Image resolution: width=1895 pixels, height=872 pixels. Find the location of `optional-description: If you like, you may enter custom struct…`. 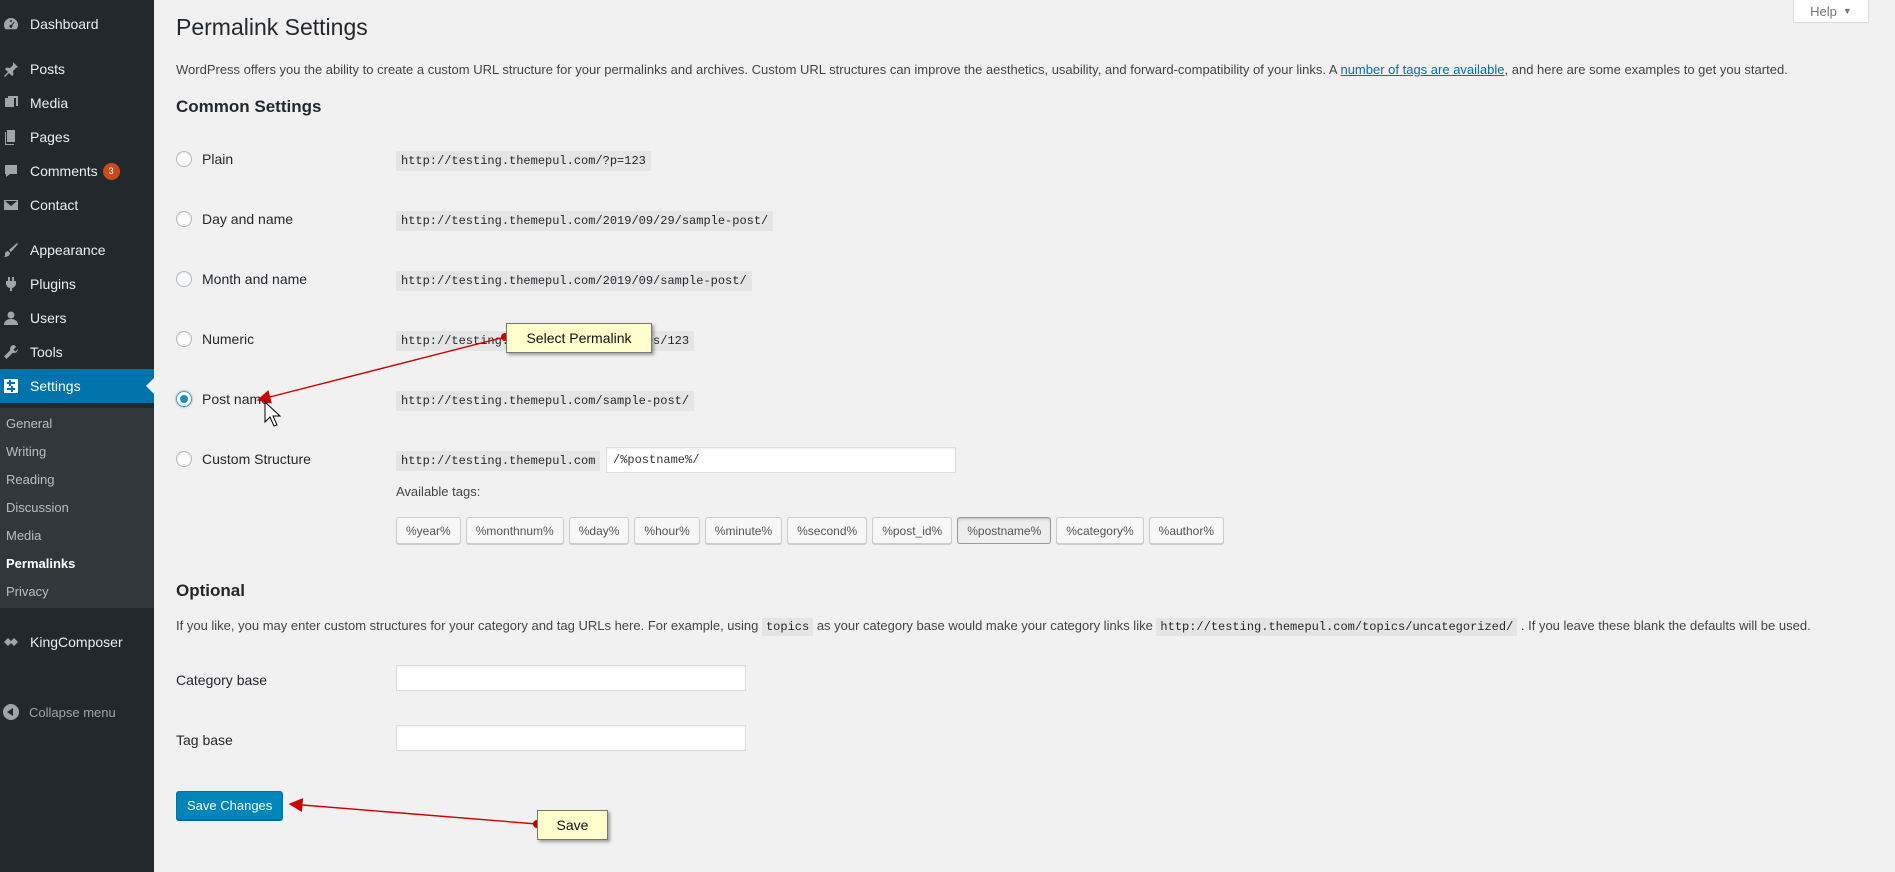

optional-description: If you like, you may enter custom struct… is located at coordinates (993, 627).